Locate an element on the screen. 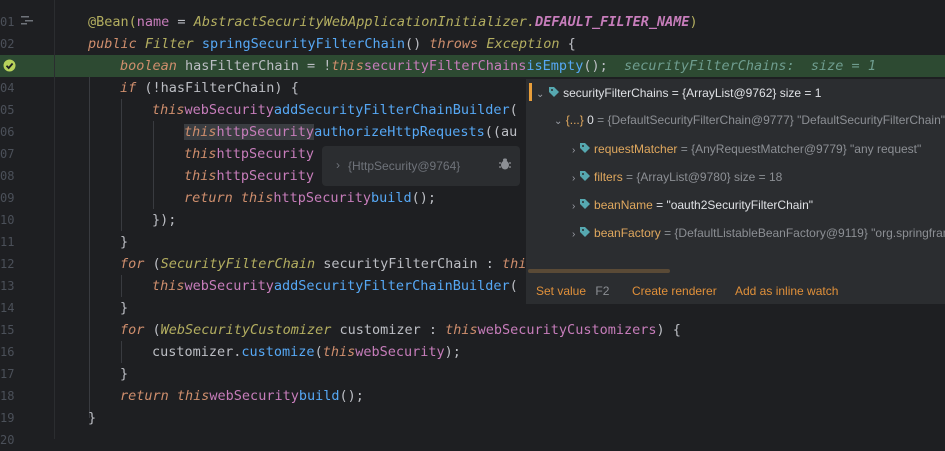 This screenshot has height=451, width=945. variable-name: requestMatcher is located at coordinates (636, 149).